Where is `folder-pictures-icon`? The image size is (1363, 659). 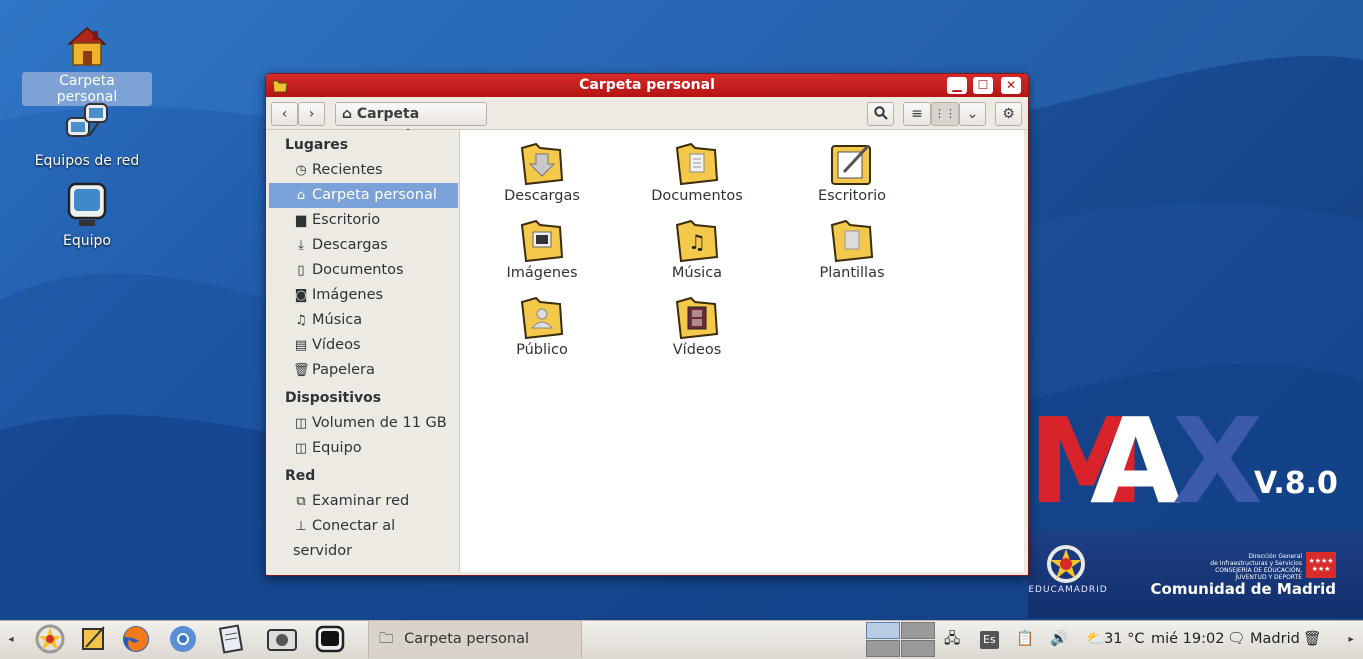 folder-pictures-icon is located at coordinates (542, 241).